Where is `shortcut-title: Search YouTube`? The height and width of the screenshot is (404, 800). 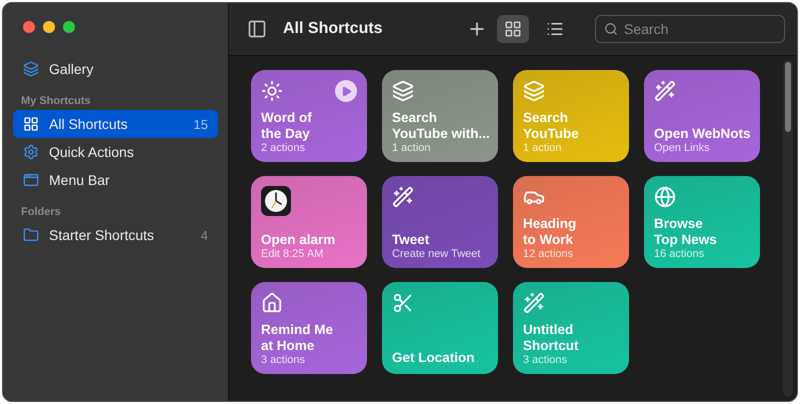 shortcut-title: Search YouTube is located at coordinates (551, 126).